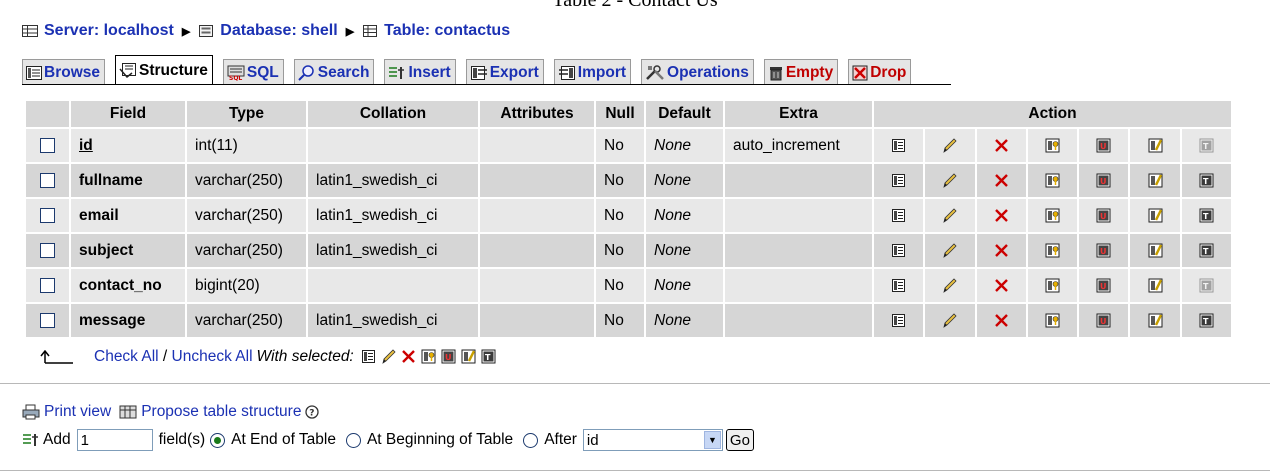  What do you see at coordinates (531, 440) in the screenshot?
I see `radio-after` at bounding box center [531, 440].